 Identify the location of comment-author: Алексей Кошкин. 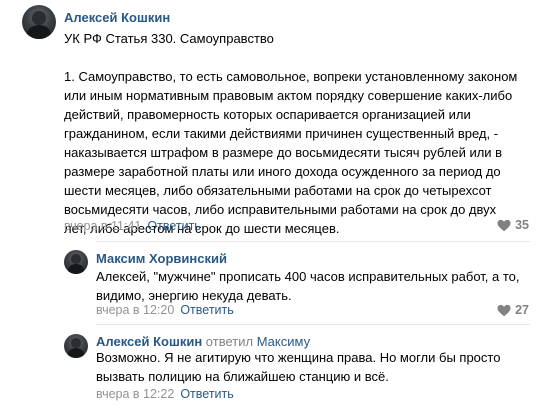
(117, 17).